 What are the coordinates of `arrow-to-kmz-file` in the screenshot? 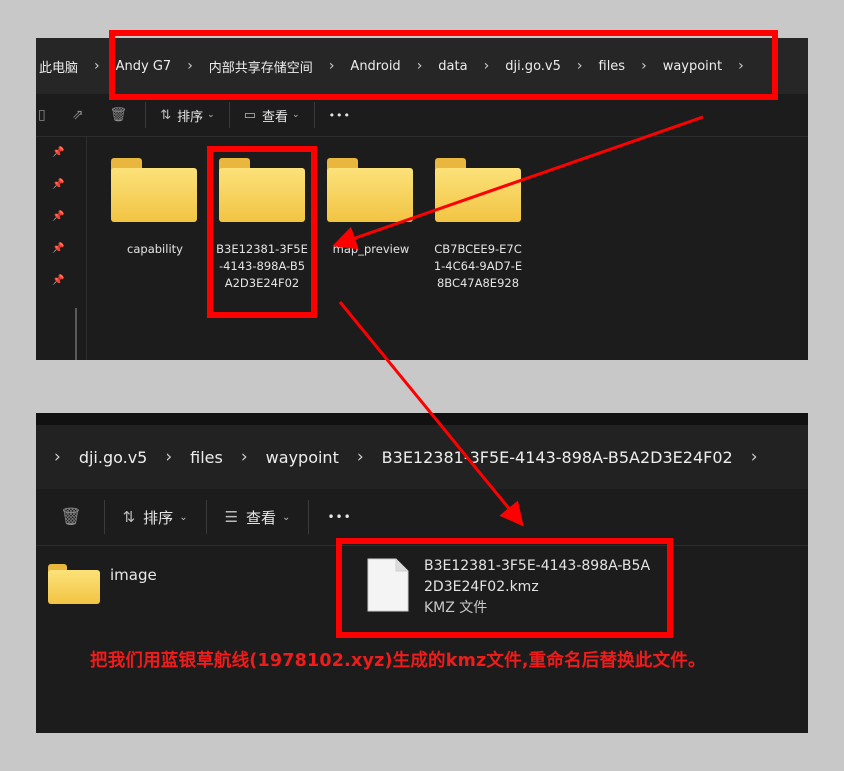 It's located at (431, 414).